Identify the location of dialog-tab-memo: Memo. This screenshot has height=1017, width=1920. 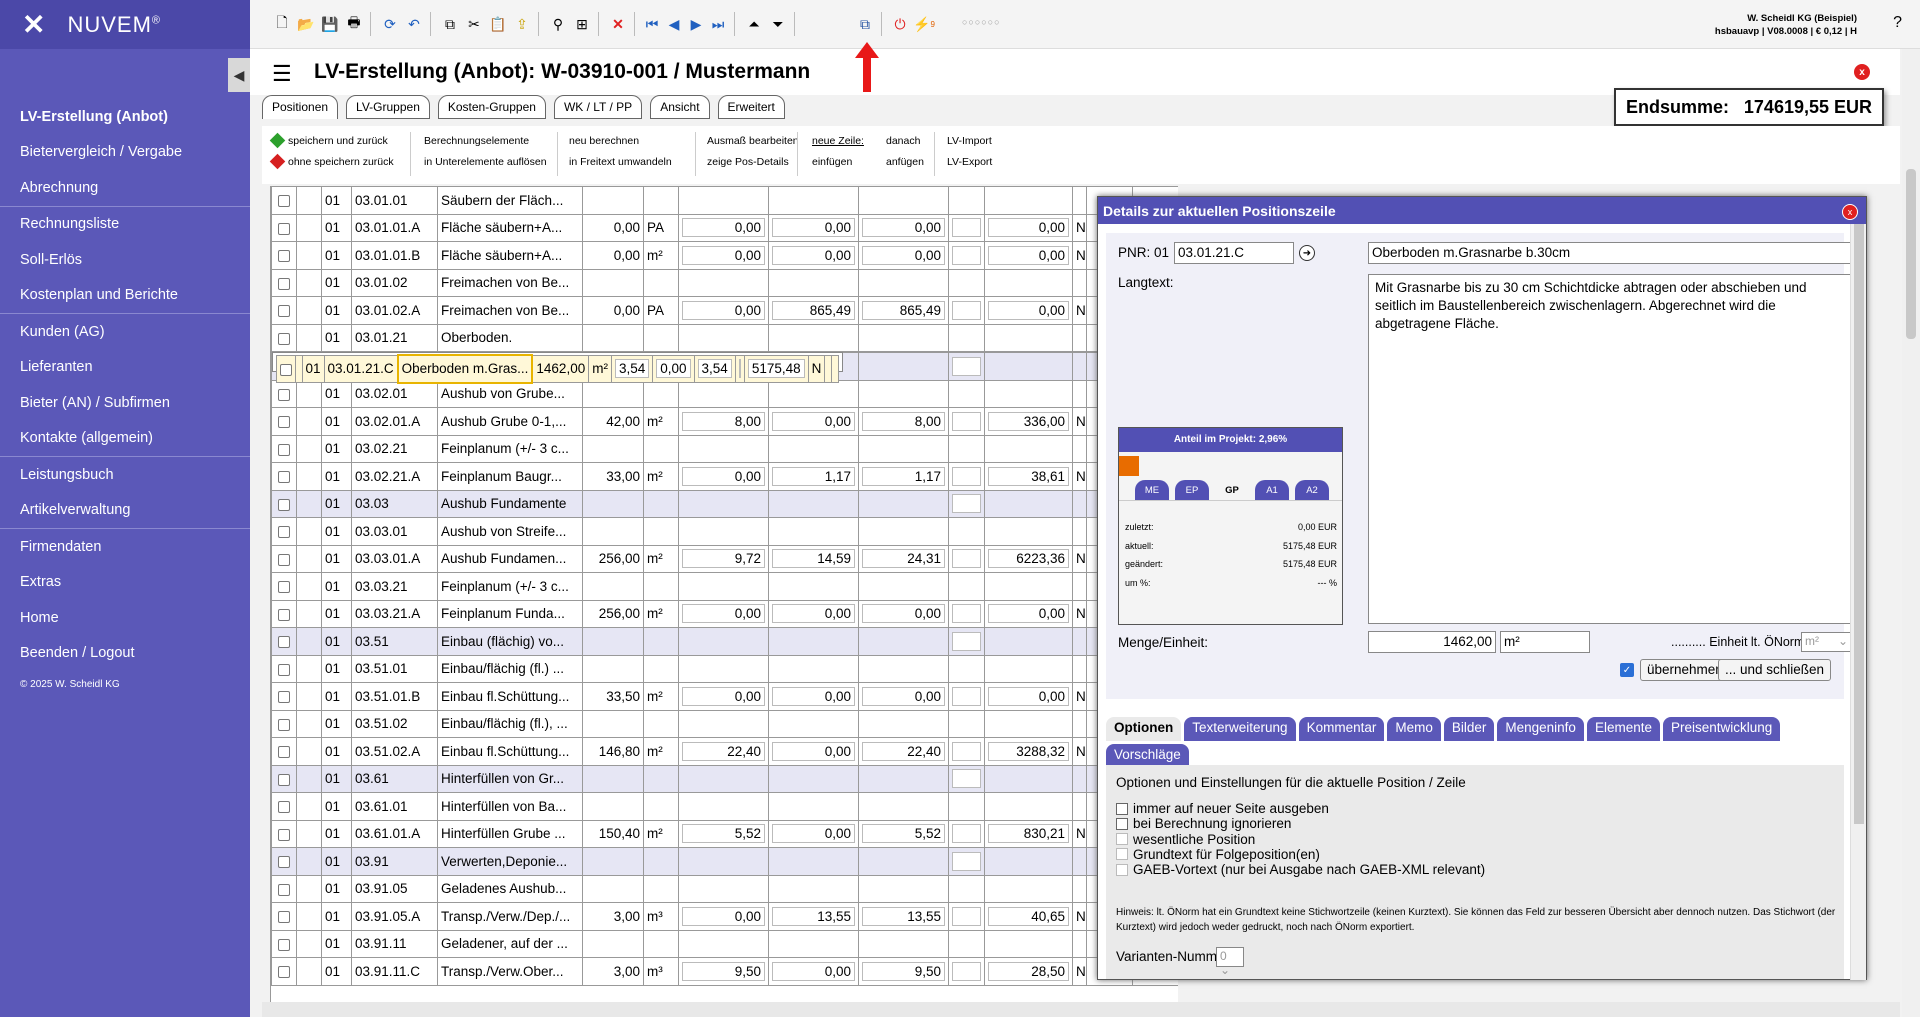
(1414, 729).